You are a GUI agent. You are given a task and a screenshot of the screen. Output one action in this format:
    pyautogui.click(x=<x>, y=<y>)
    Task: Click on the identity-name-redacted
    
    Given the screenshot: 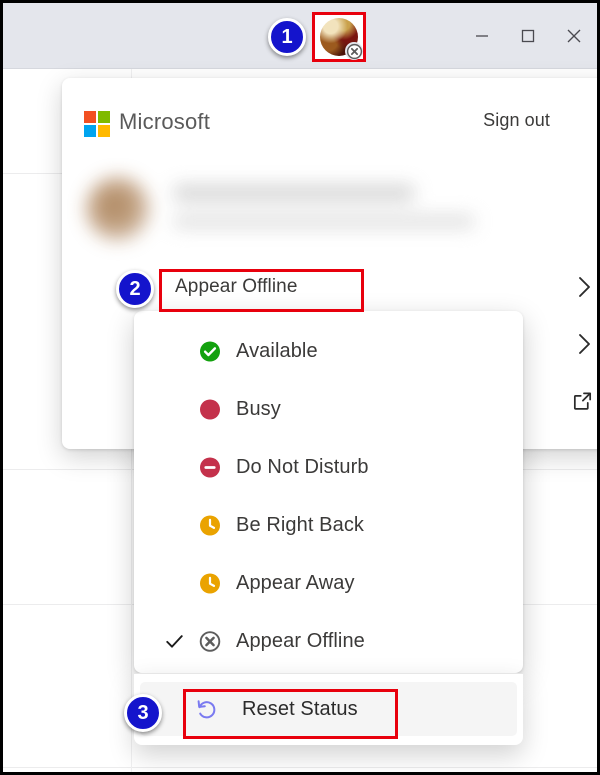 What is the action you would take?
    pyautogui.click(x=294, y=193)
    